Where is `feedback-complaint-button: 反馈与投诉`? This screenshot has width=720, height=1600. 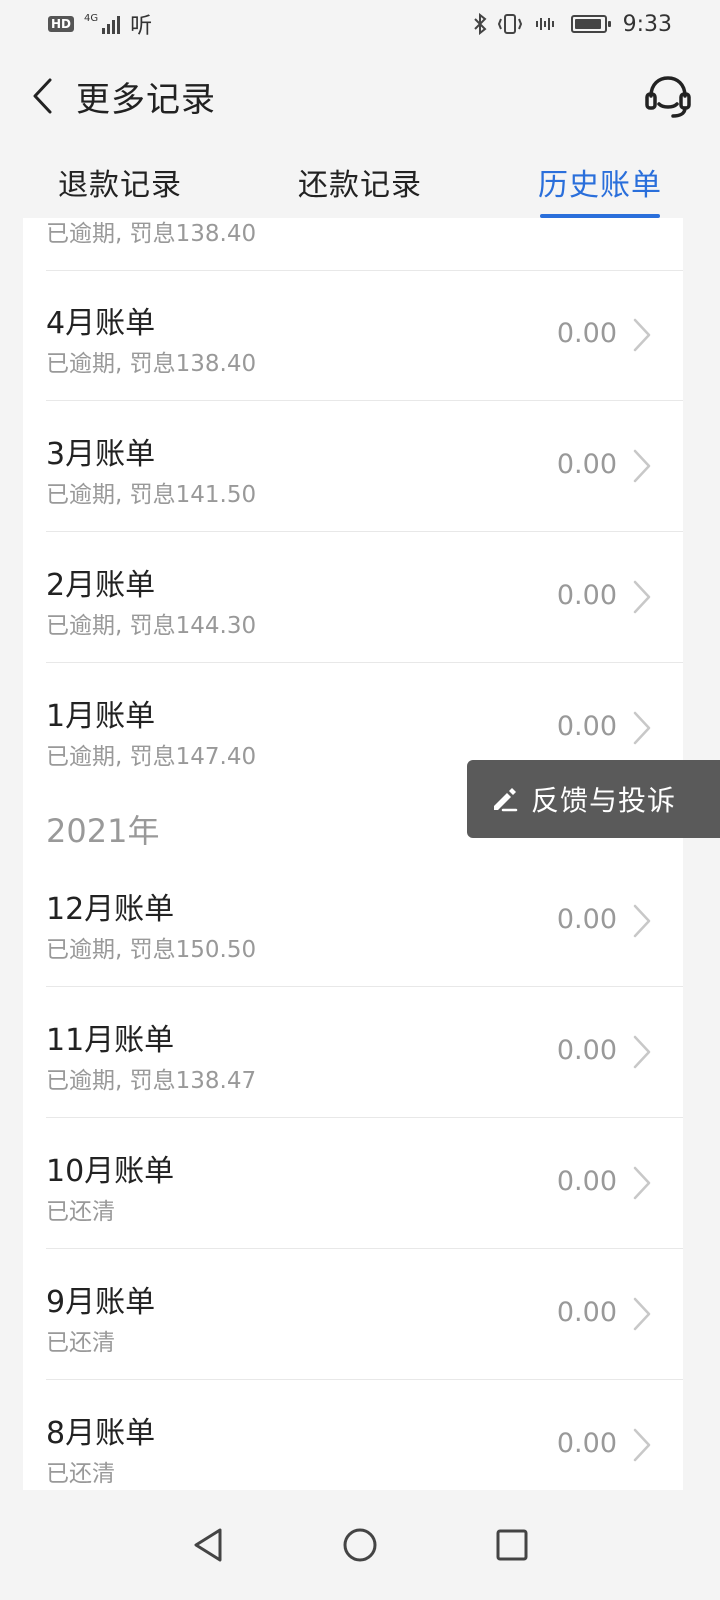 feedback-complaint-button: 反馈与投诉 is located at coordinates (593, 799).